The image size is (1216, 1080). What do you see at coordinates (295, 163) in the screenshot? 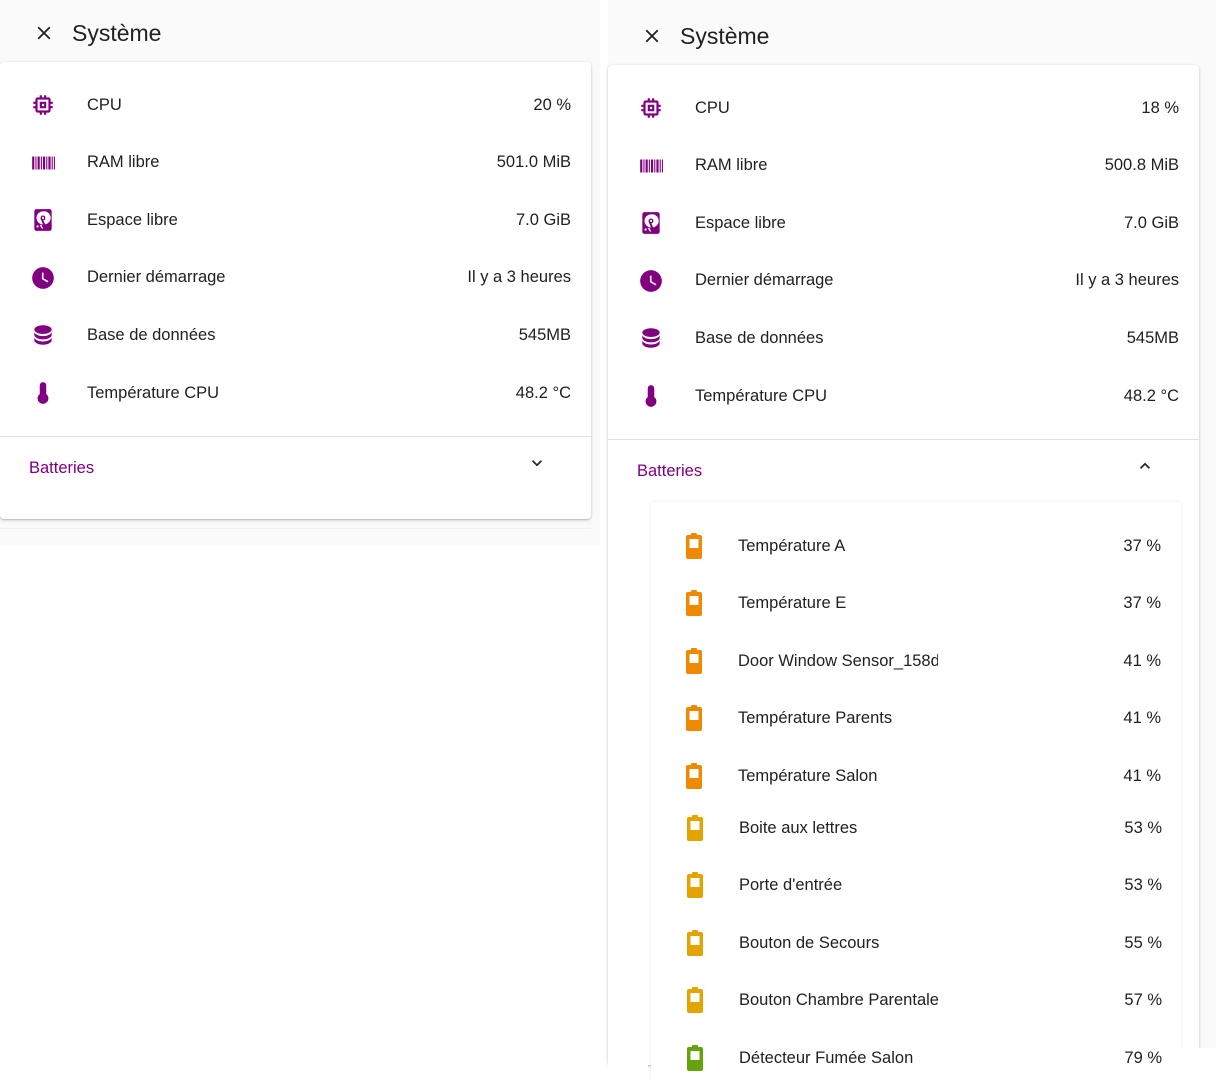
I see `system-row: RAM libre 501.0 MiB` at bounding box center [295, 163].